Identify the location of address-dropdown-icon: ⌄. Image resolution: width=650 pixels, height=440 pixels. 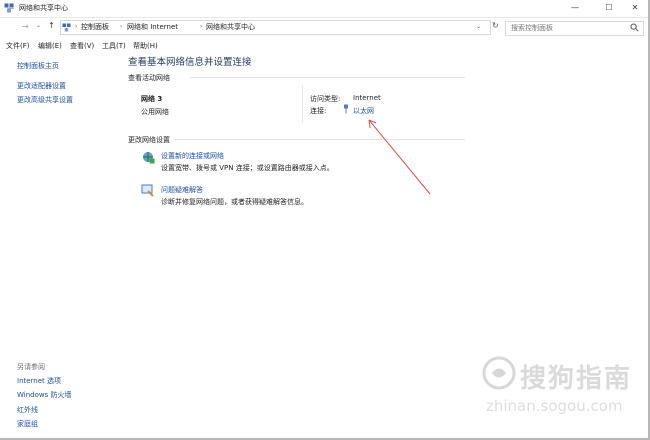
(478, 26).